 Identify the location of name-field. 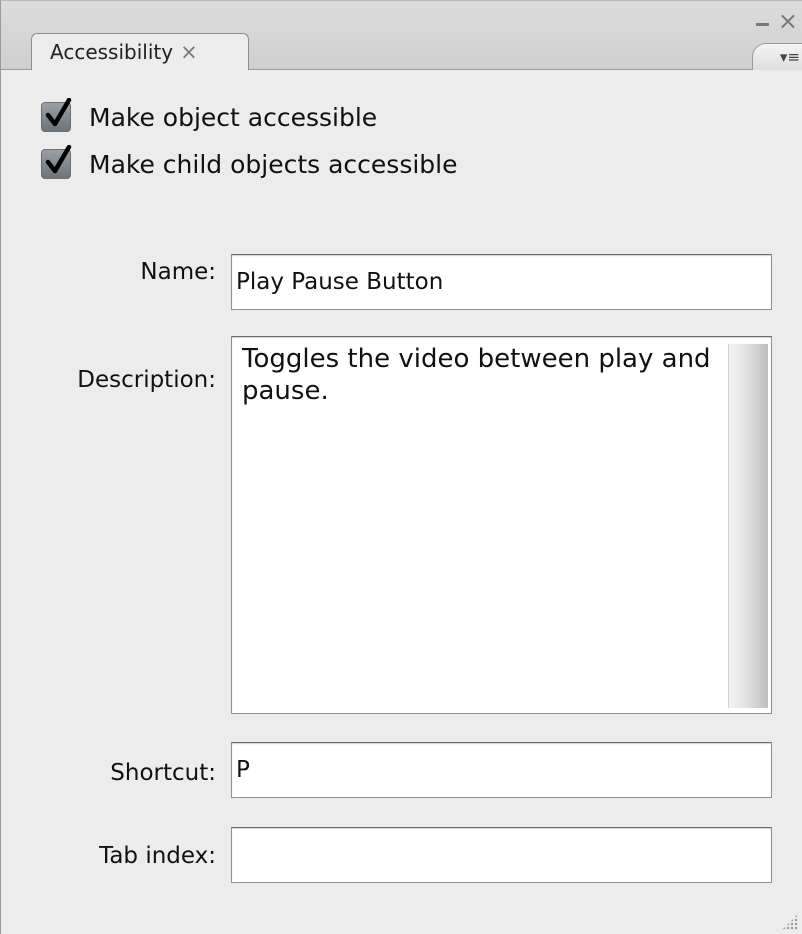
(501, 282).